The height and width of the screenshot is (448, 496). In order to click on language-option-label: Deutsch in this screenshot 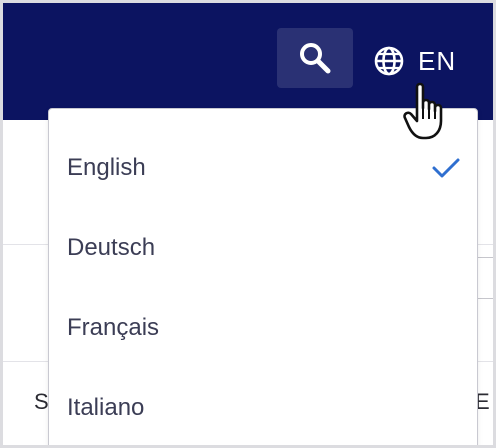, I will do `click(111, 247)`.